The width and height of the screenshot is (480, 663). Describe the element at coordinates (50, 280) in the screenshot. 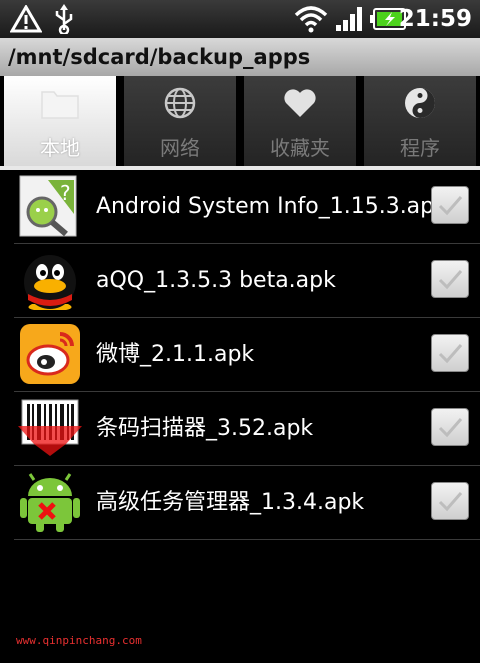

I see `qq-penguin-icon` at that location.